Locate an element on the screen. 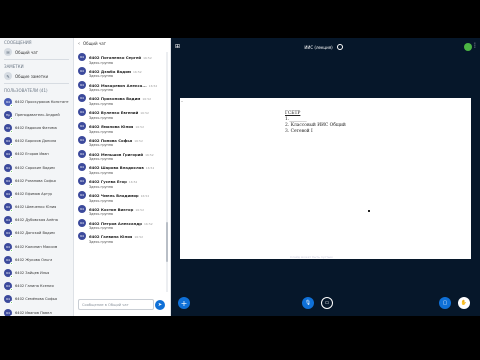 The height and width of the screenshot is (360, 480). scrollbar-thumb is located at coordinates (167, 242).